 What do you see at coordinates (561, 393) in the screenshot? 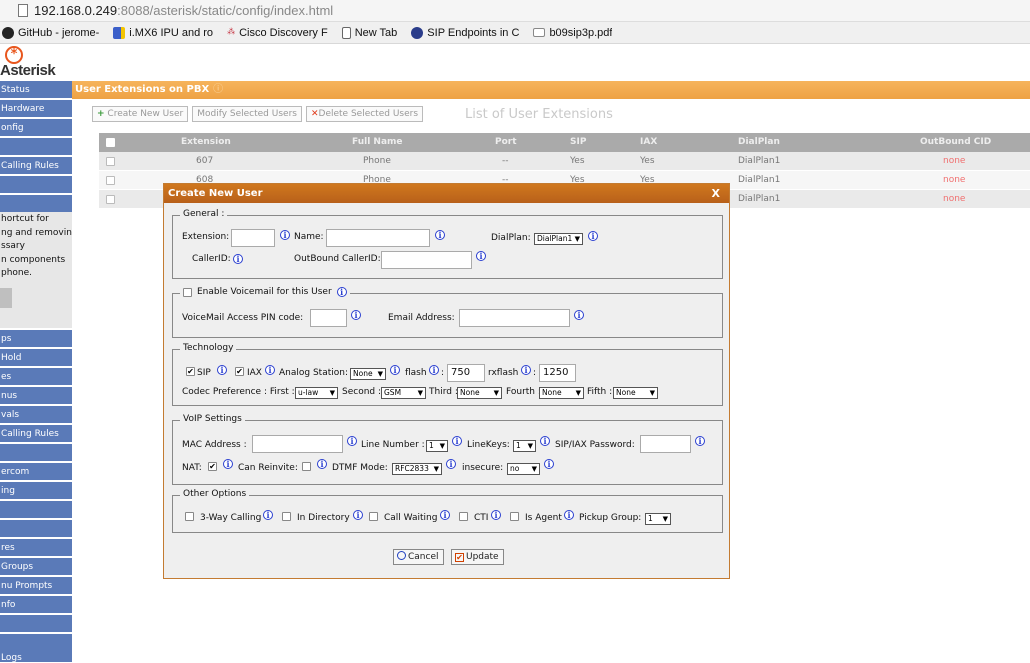
I see `codec-fourth-select: None ▼` at bounding box center [561, 393].